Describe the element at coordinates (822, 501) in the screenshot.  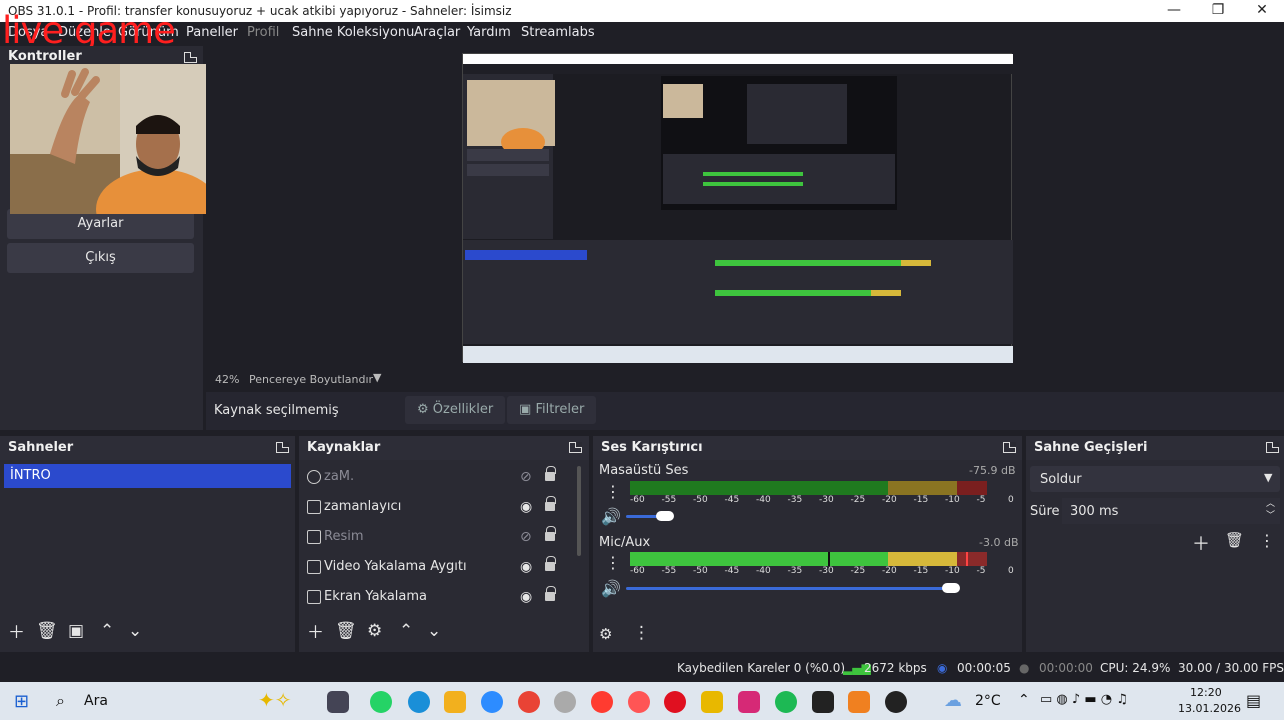
I see `meter-scale: -60 -55 -50 -45 -40 -35 -30 -25 -20 -15 -10 -5 0` at that location.